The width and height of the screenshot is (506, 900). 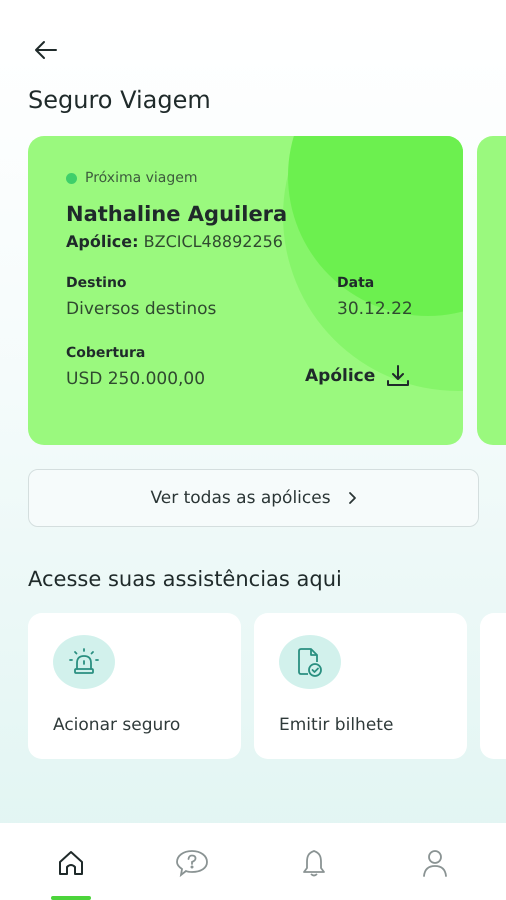 I want to click on all-policies-button: Ver todas as apólices, so click(x=253, y=498).